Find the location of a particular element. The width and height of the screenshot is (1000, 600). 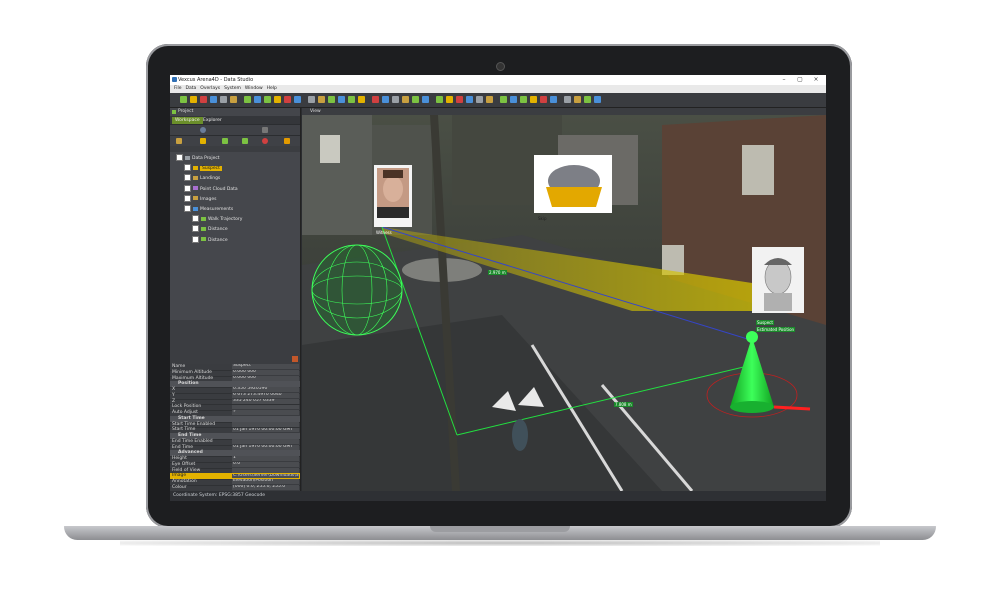

toolbar-layer-icon is located at coordinates (287, 99).